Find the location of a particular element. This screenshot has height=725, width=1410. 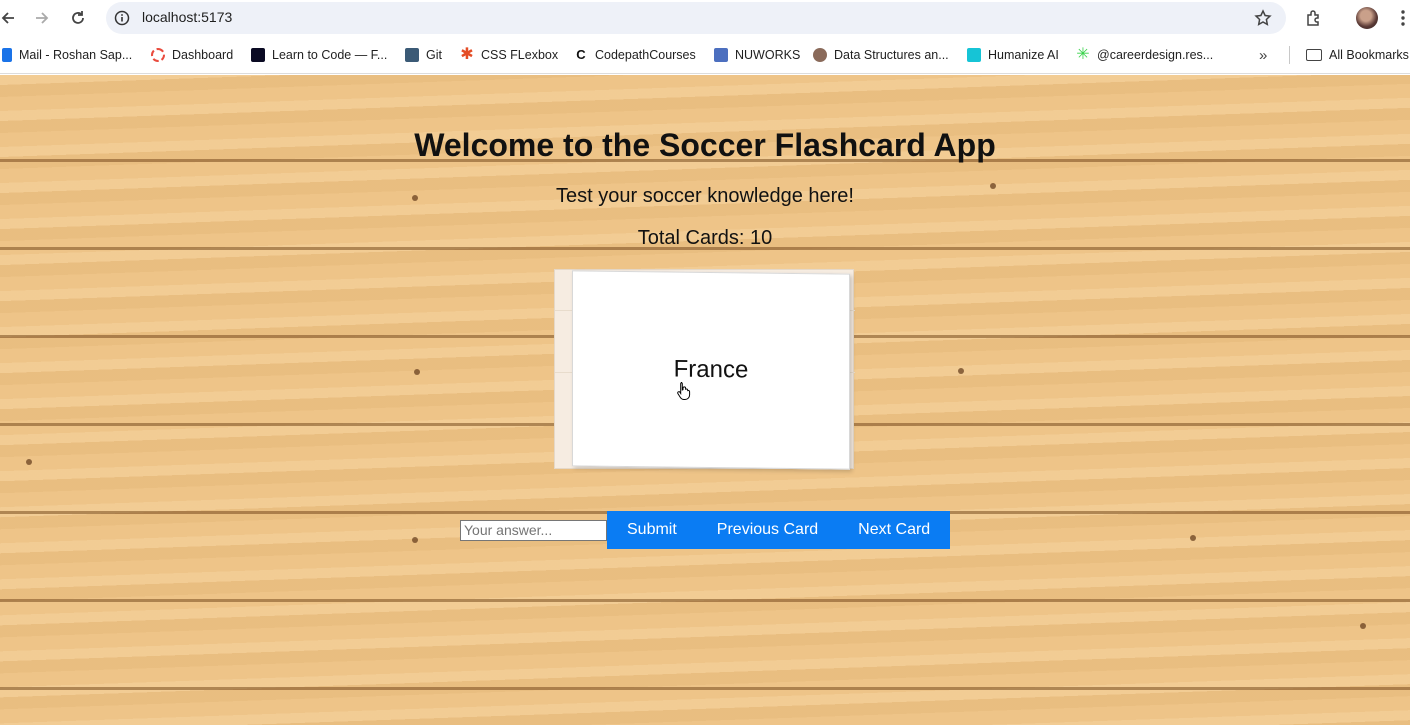

bookmark-humanize-ai: Humanize AI is located at coordinates (1013, 55).